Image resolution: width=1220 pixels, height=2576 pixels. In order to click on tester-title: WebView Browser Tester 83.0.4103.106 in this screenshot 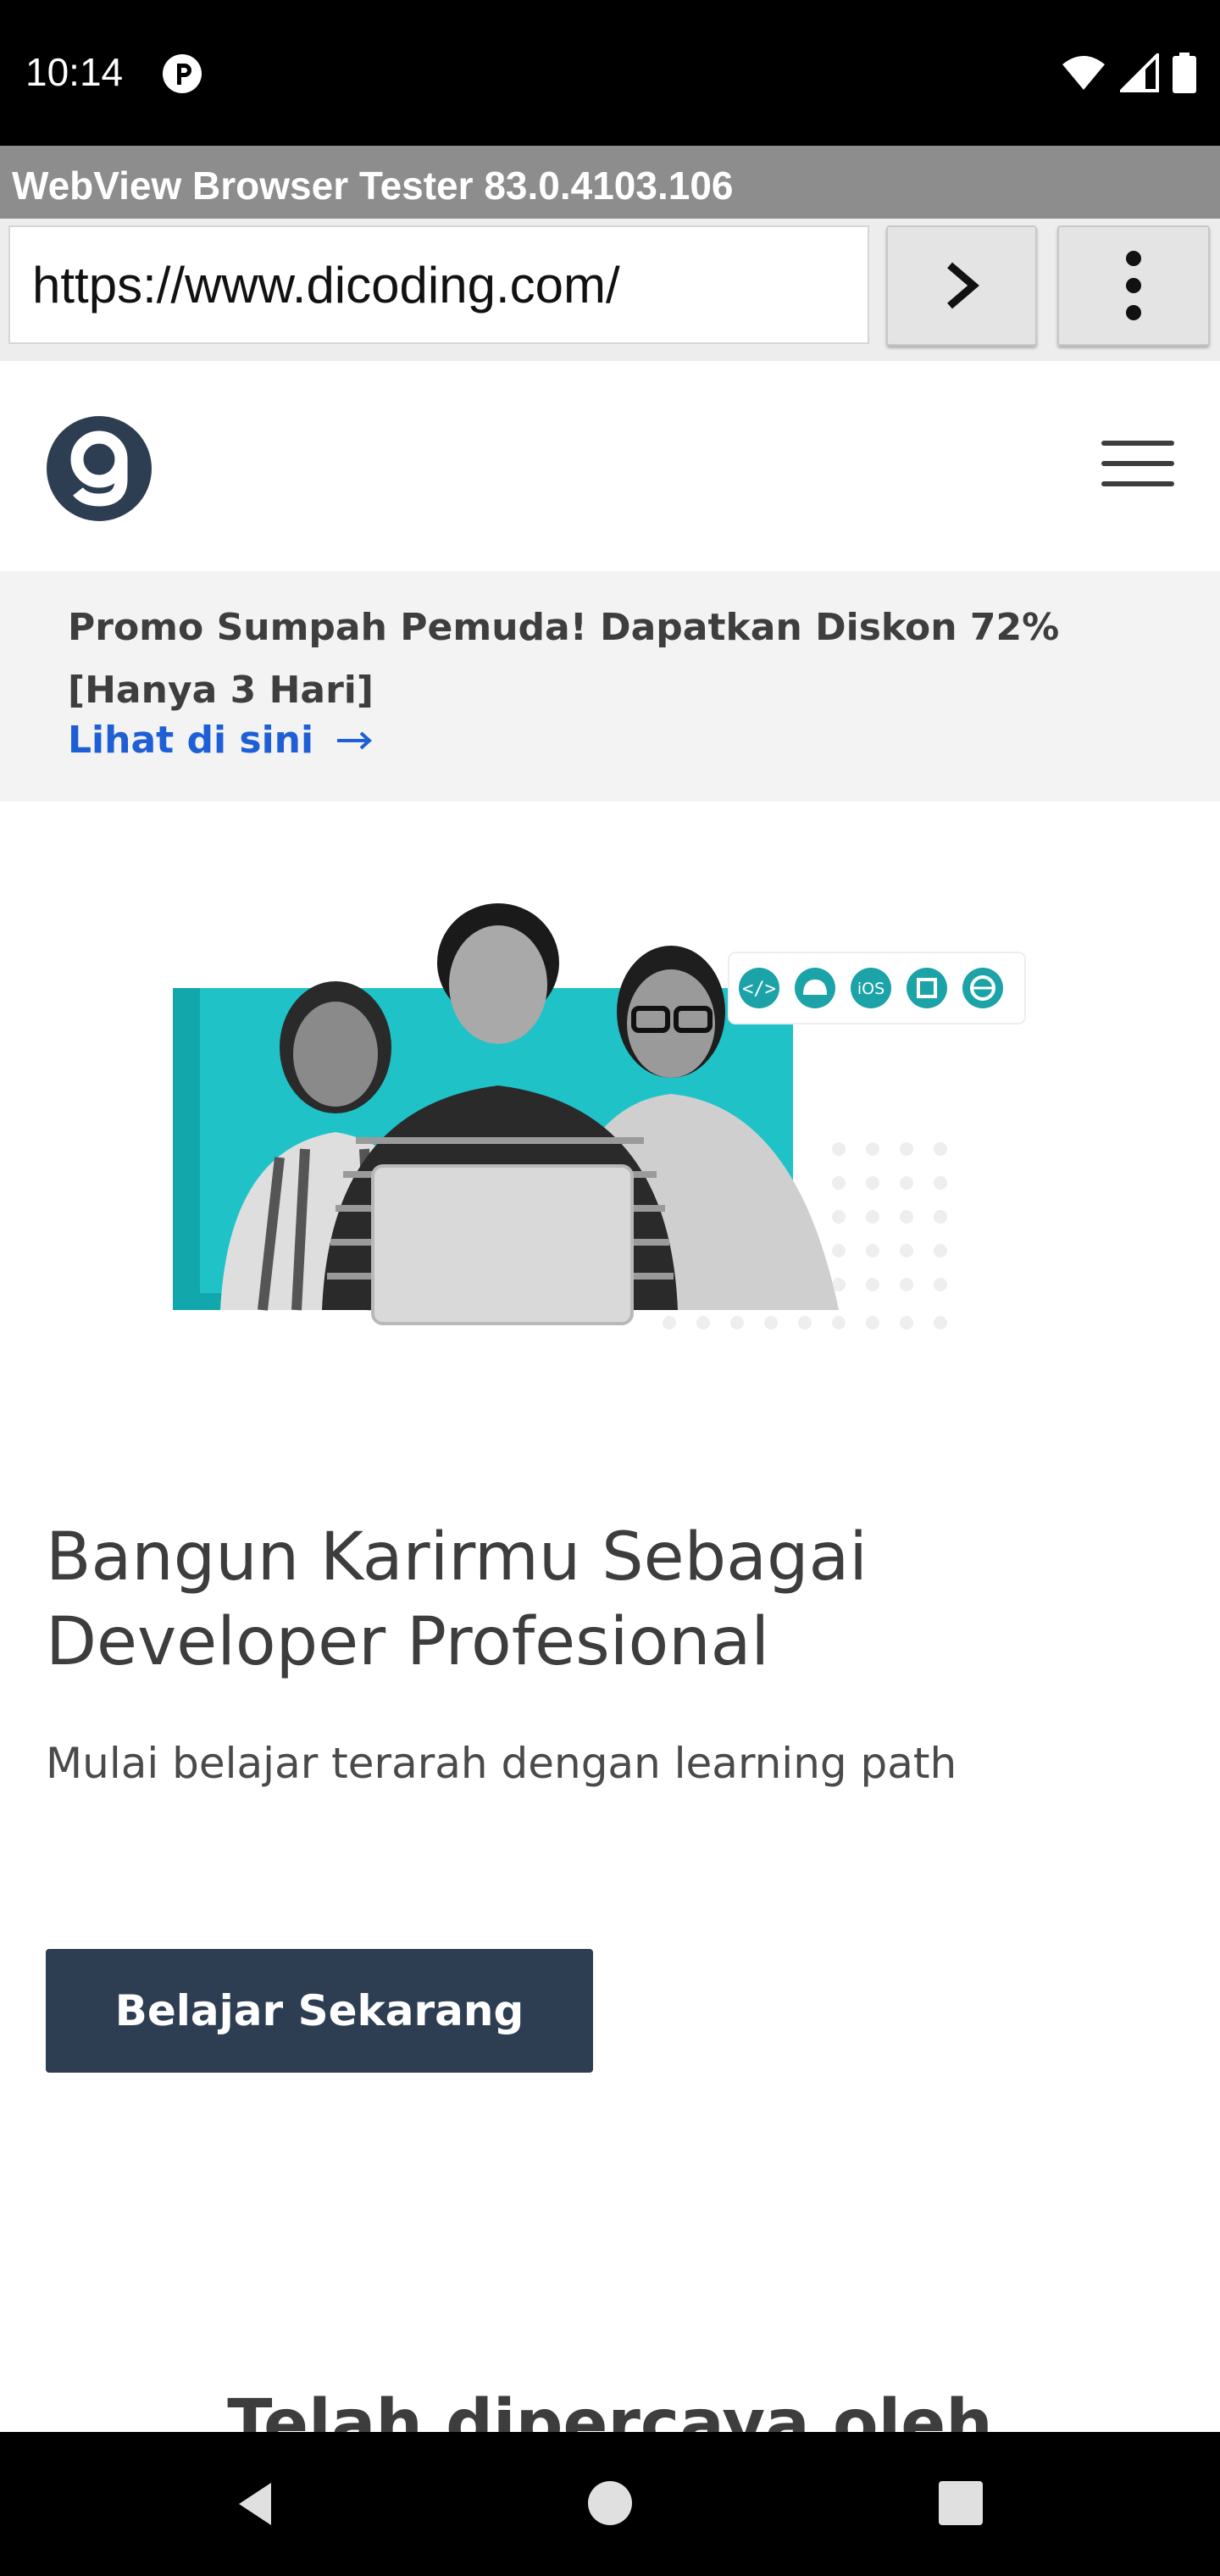, I will do `click(373, 186)`.